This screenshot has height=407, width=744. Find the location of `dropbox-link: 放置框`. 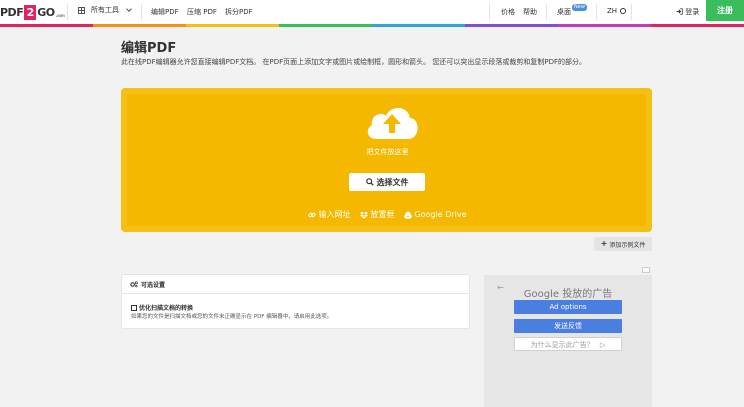

dropbox-link: 放置框 is located at coordinates (377, 214).